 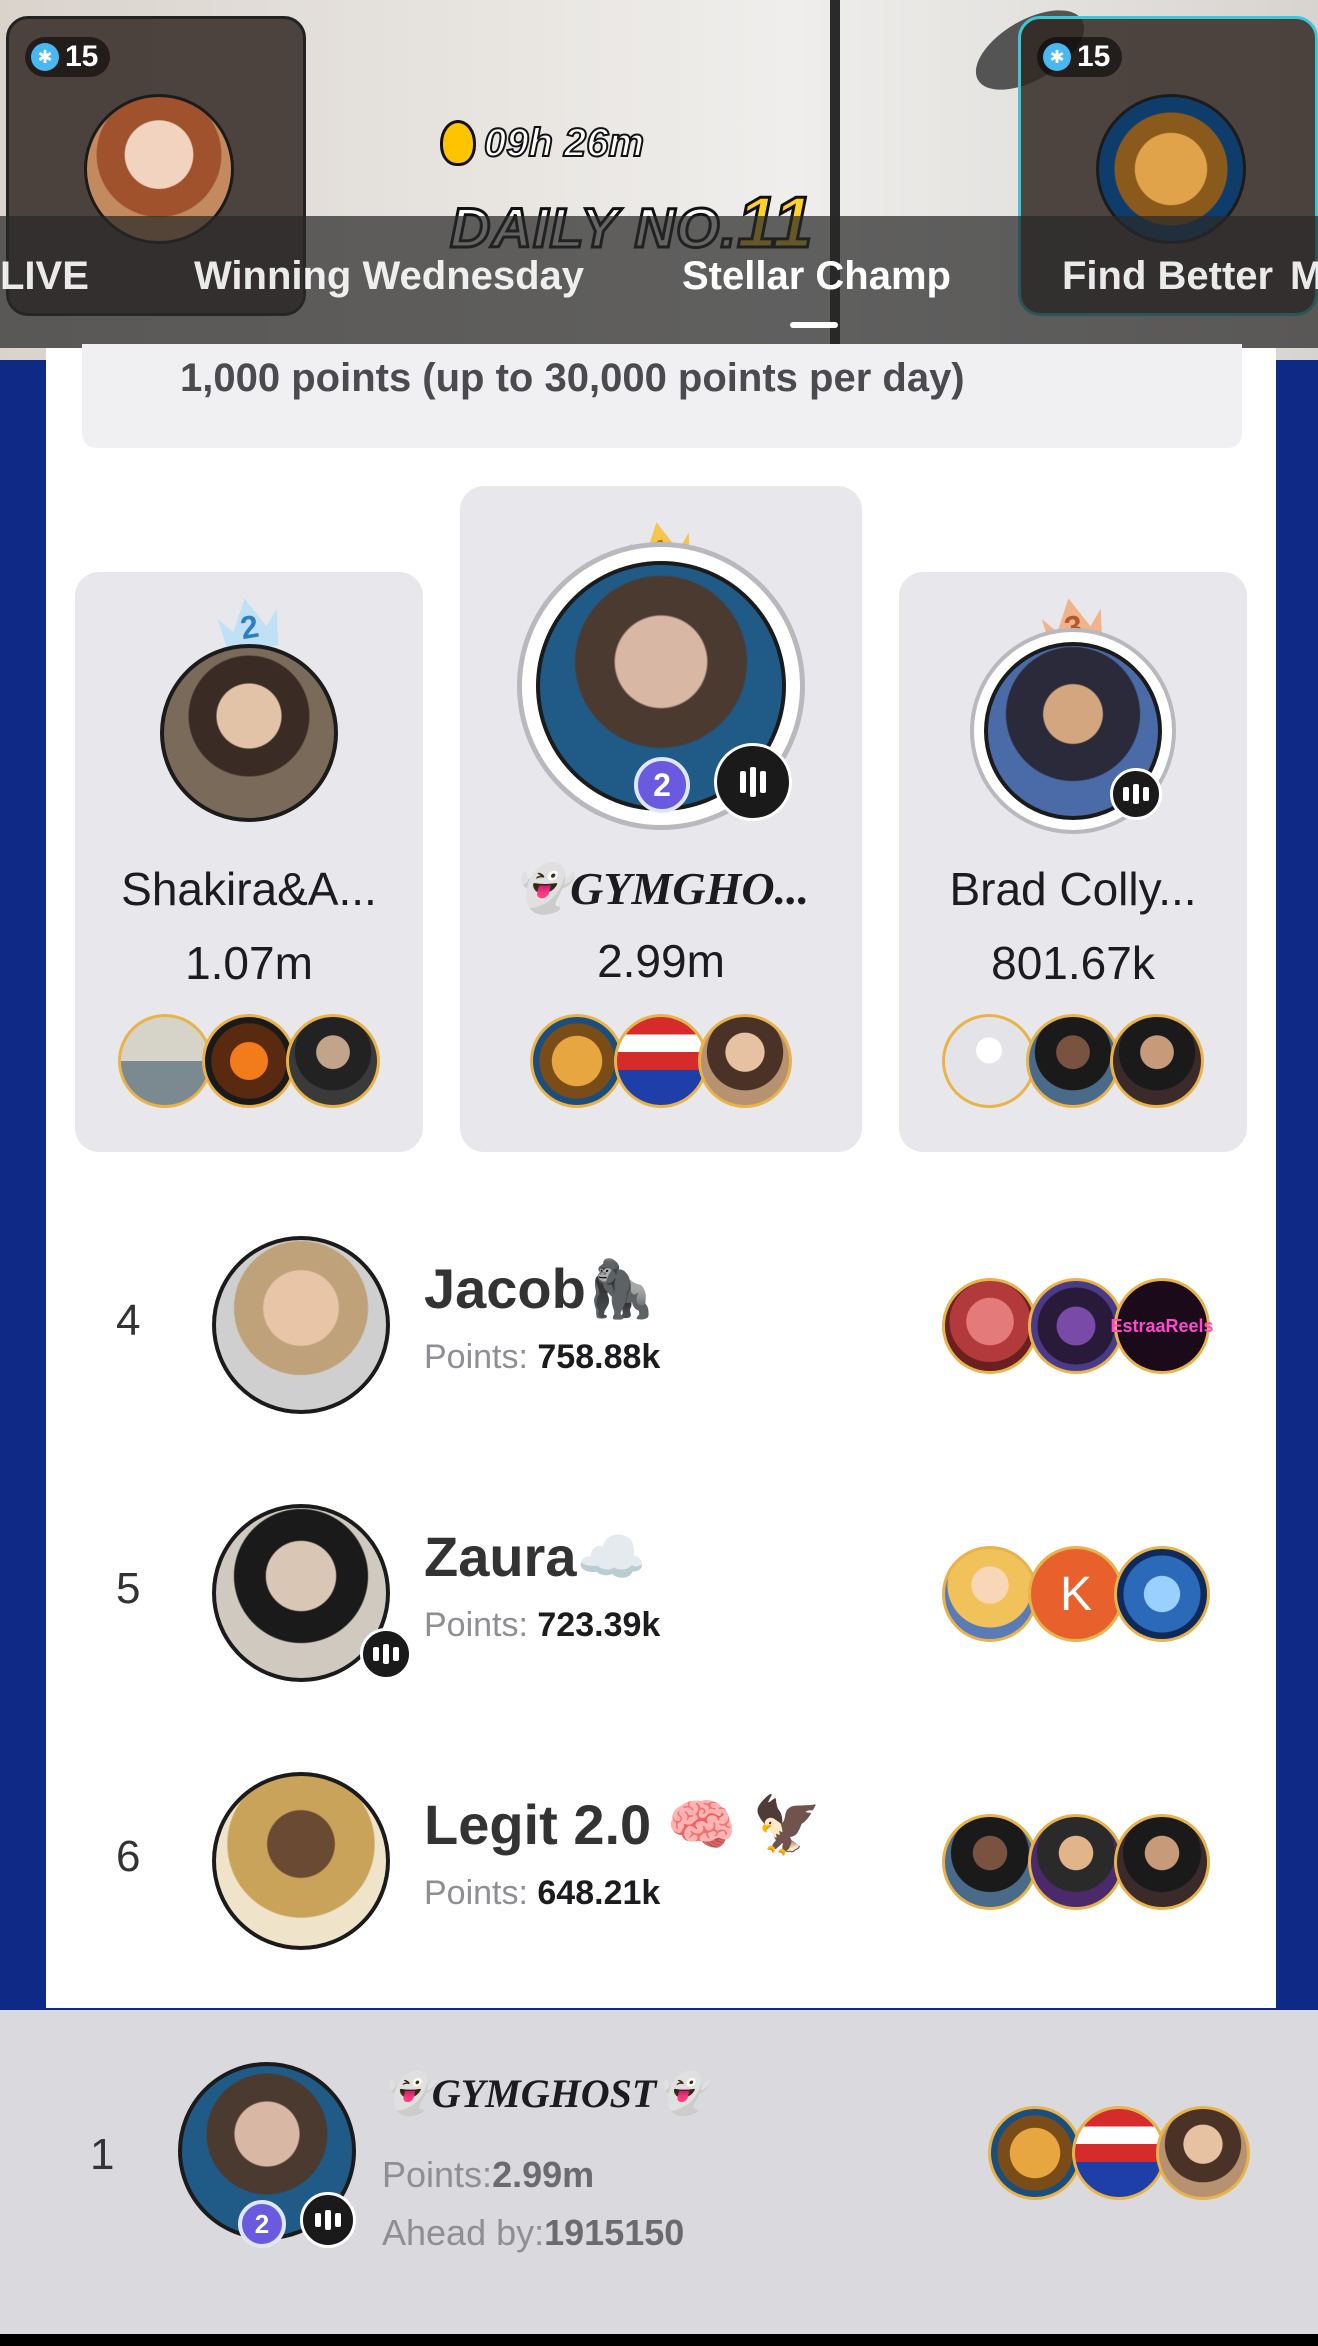 What do you see at coordinates (1304, 276) in the screenshot?
I see `tab-more: M` at bounding box center [1304, 276].